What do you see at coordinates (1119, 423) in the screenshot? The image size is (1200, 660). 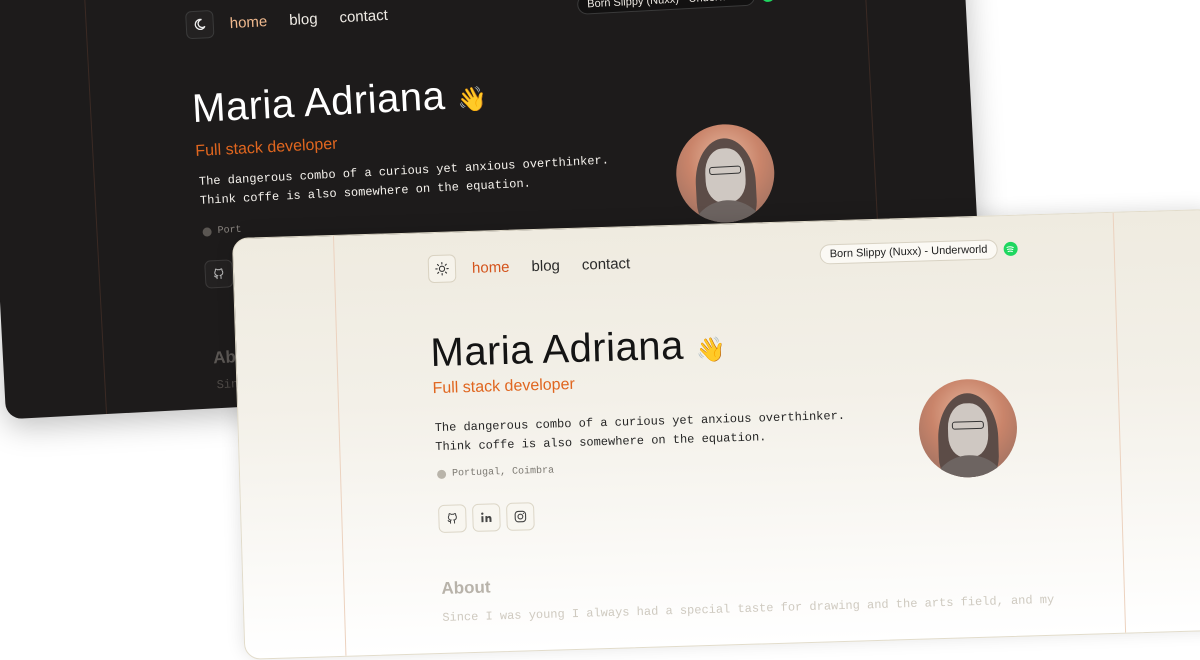 I see `guide-line-right` at bounding box center [1119, 423].